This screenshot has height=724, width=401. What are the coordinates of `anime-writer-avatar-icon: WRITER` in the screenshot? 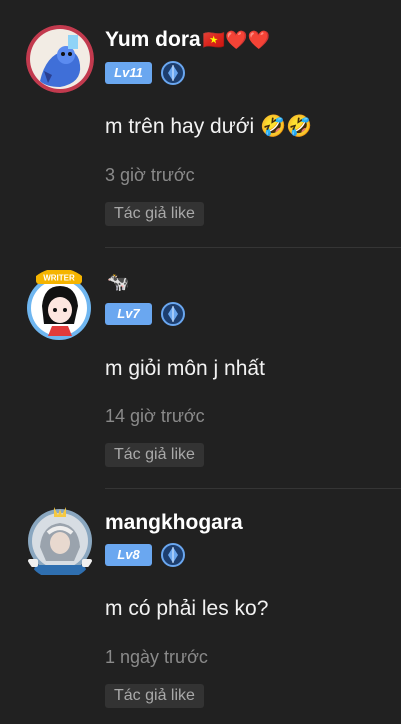 It's located at (59, 305).